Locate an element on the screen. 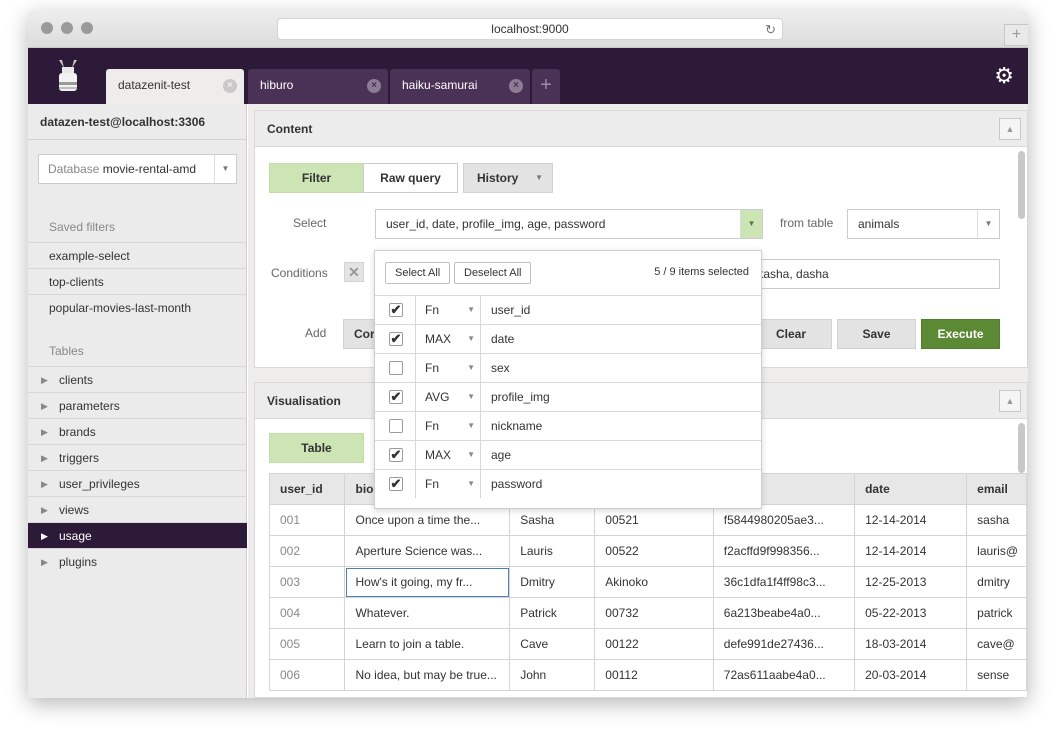  sidebar-item-brands: ▶ brands is located at coordinates (137, 431).